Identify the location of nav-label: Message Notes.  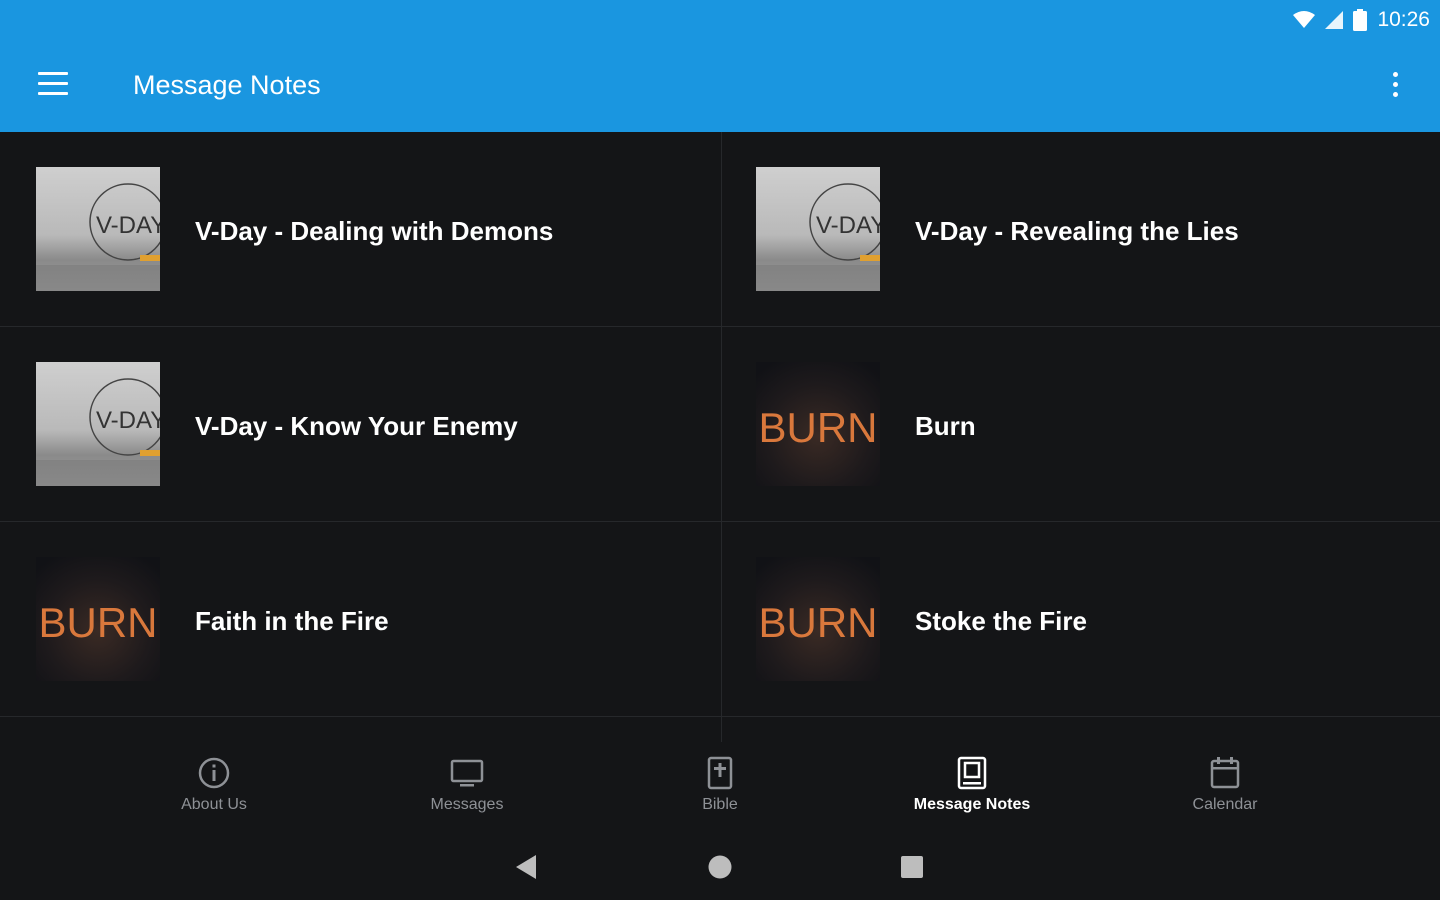
(972, 804).